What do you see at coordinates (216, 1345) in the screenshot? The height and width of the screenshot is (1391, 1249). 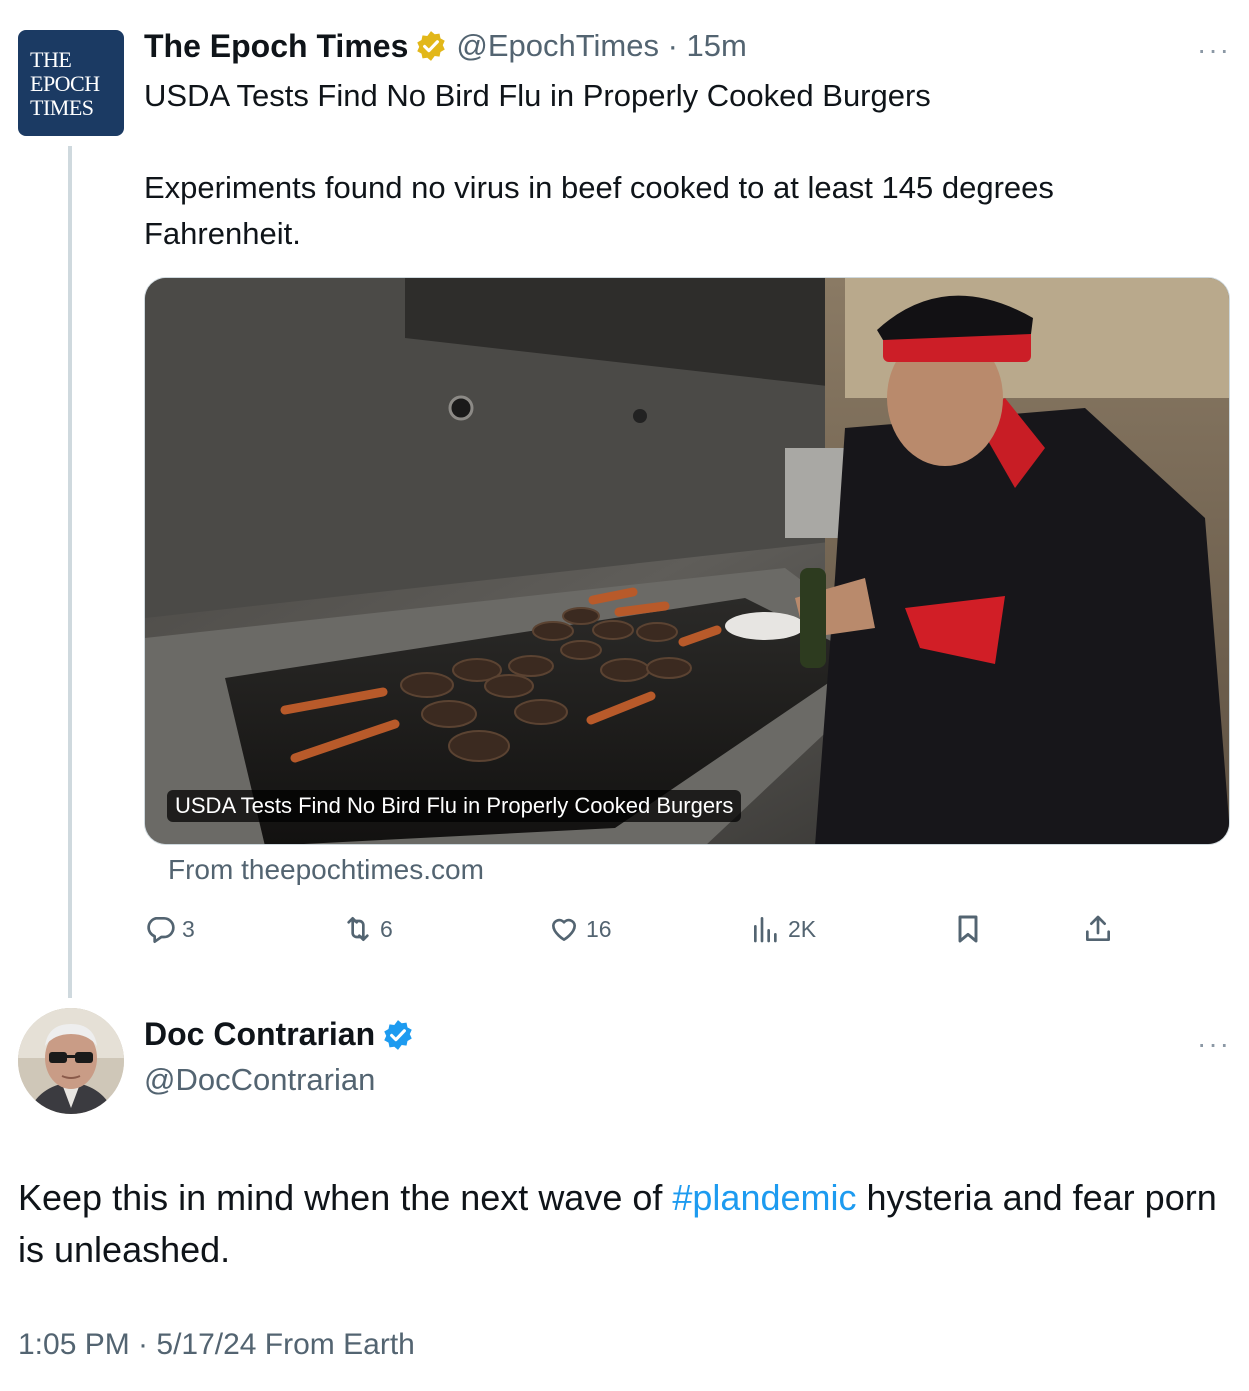 I see `tweet-timestamp: 1:05 PM · 5/17/24 From Earth` at bounding box center [216, 1345].